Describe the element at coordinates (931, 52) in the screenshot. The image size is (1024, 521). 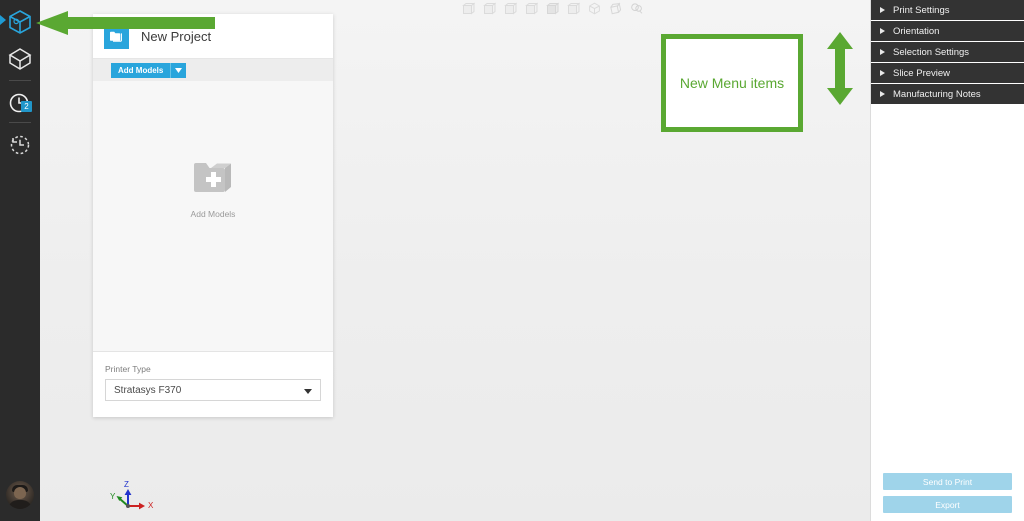
I see `menu-item-label: Selection Settings` at that location.